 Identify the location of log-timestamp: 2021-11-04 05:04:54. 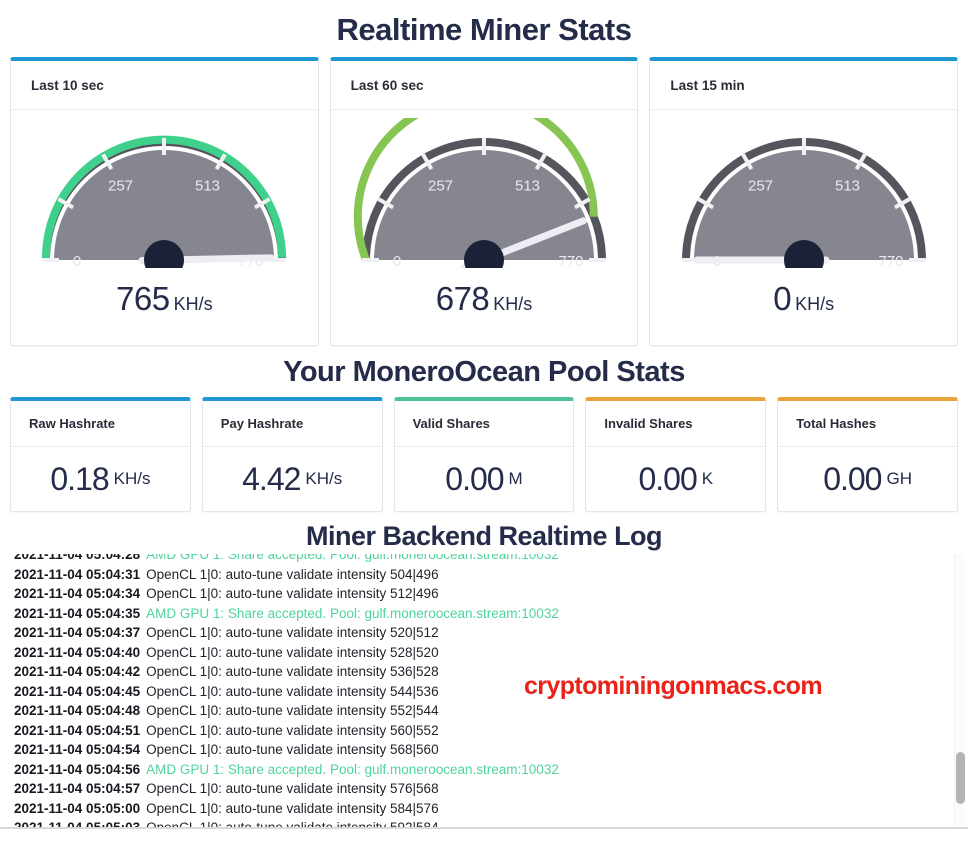
(77, 749).